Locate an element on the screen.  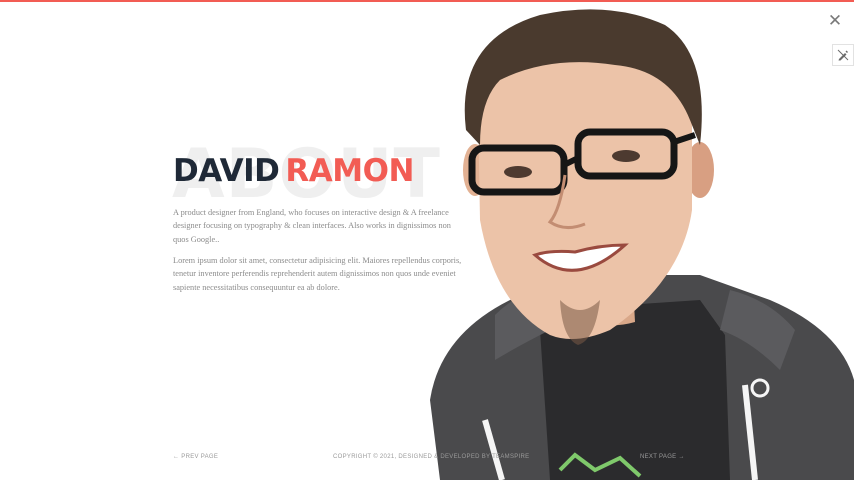
side-tool-button is located at coordinates (843, 55).